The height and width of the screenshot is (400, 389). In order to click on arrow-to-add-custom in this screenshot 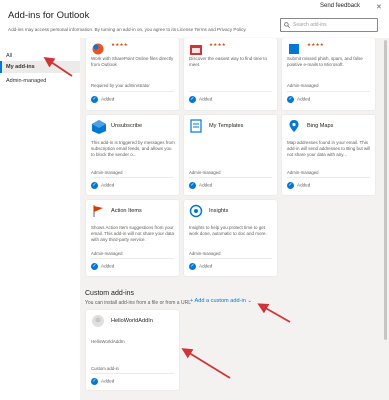, I will do `click(274, 313)`.